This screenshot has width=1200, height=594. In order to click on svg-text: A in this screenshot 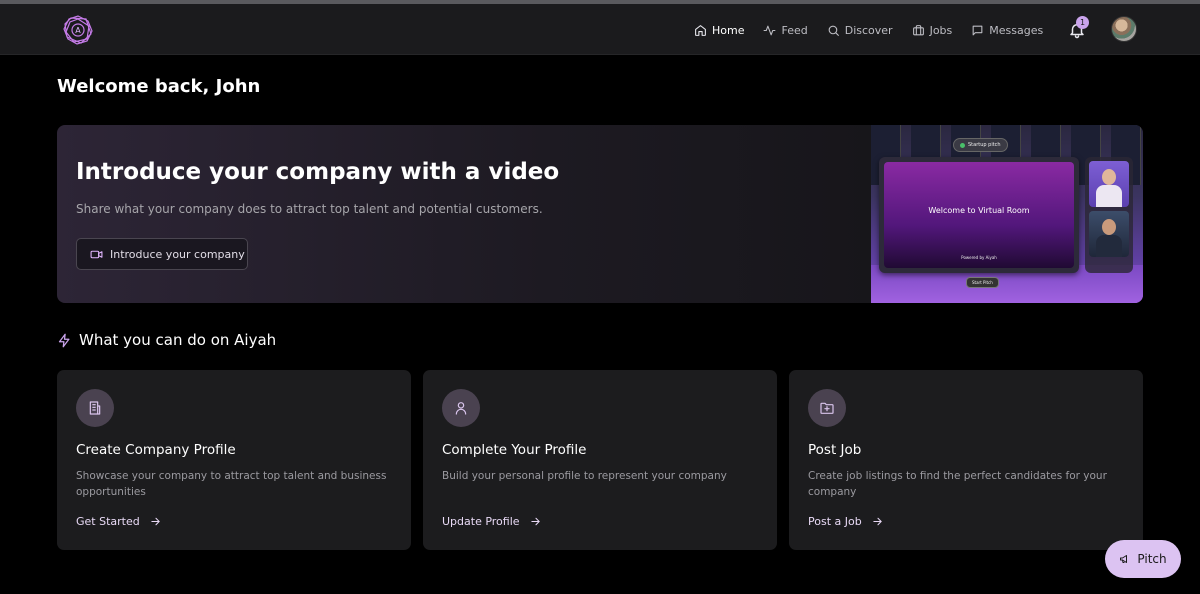, I will do `click(78, 30)`.